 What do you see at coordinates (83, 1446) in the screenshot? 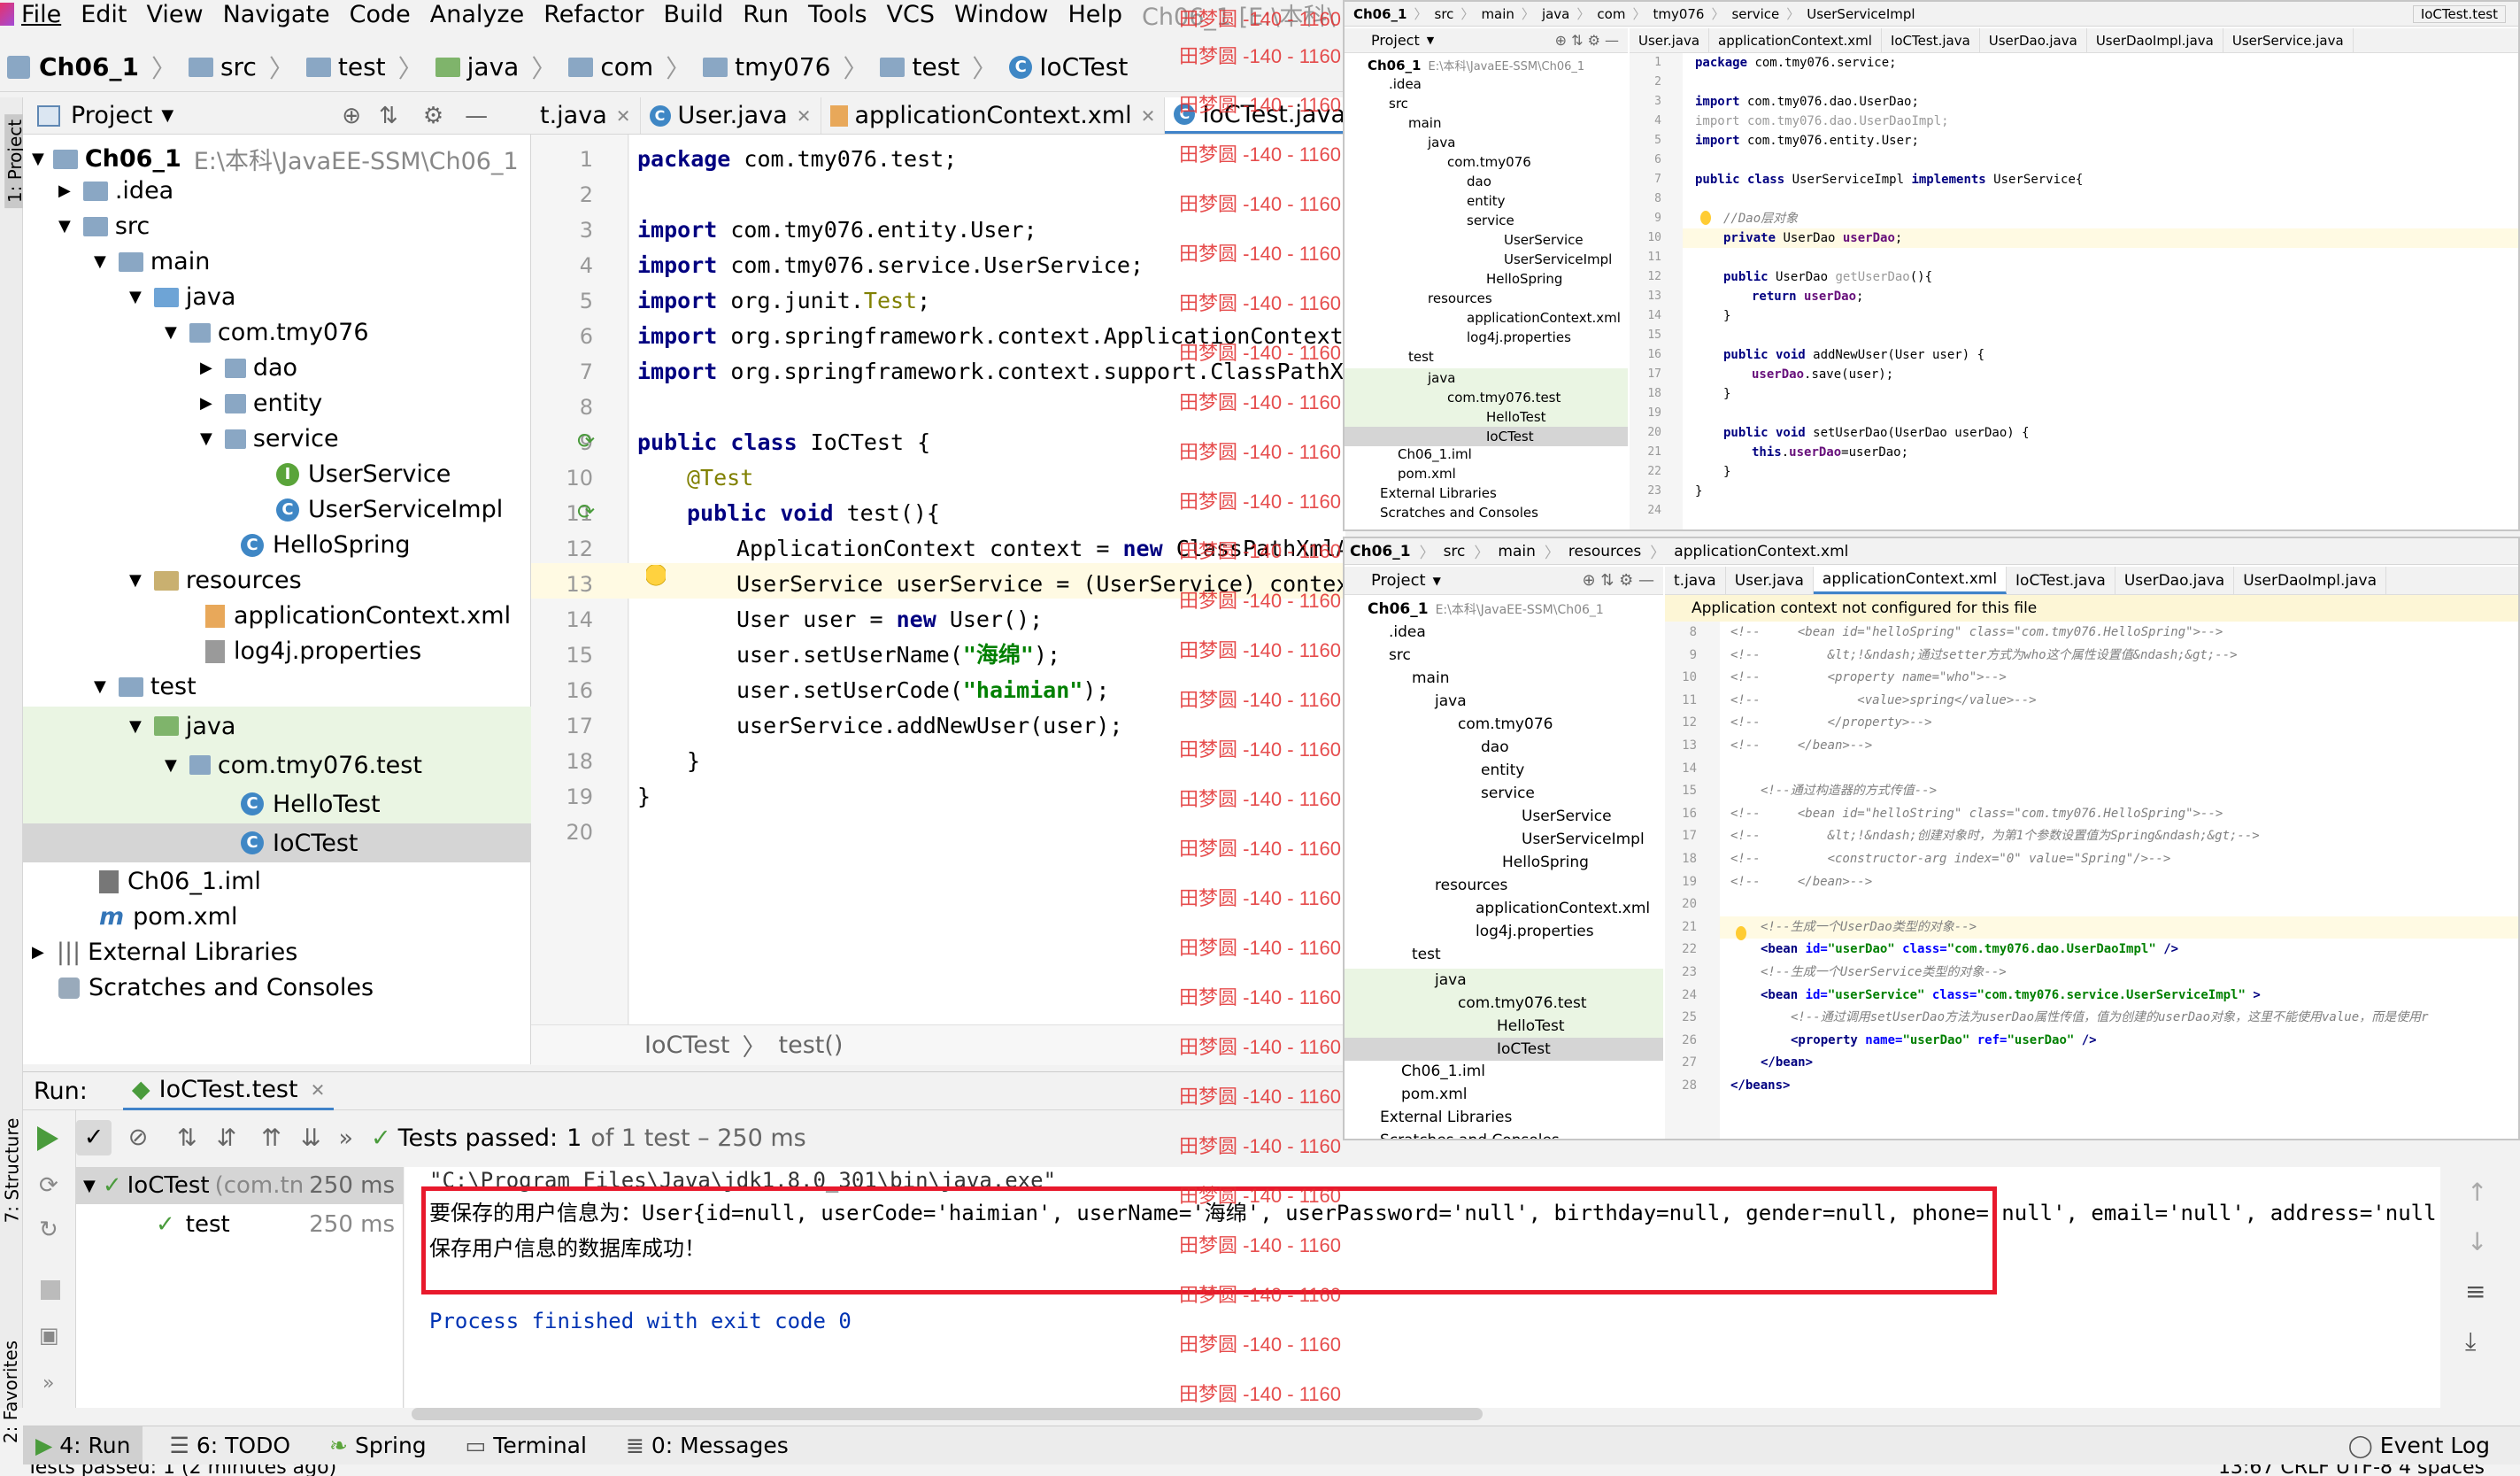
I see `bottom-tab-run: ▶ 4: Run` at bounding box center [83, 1446].